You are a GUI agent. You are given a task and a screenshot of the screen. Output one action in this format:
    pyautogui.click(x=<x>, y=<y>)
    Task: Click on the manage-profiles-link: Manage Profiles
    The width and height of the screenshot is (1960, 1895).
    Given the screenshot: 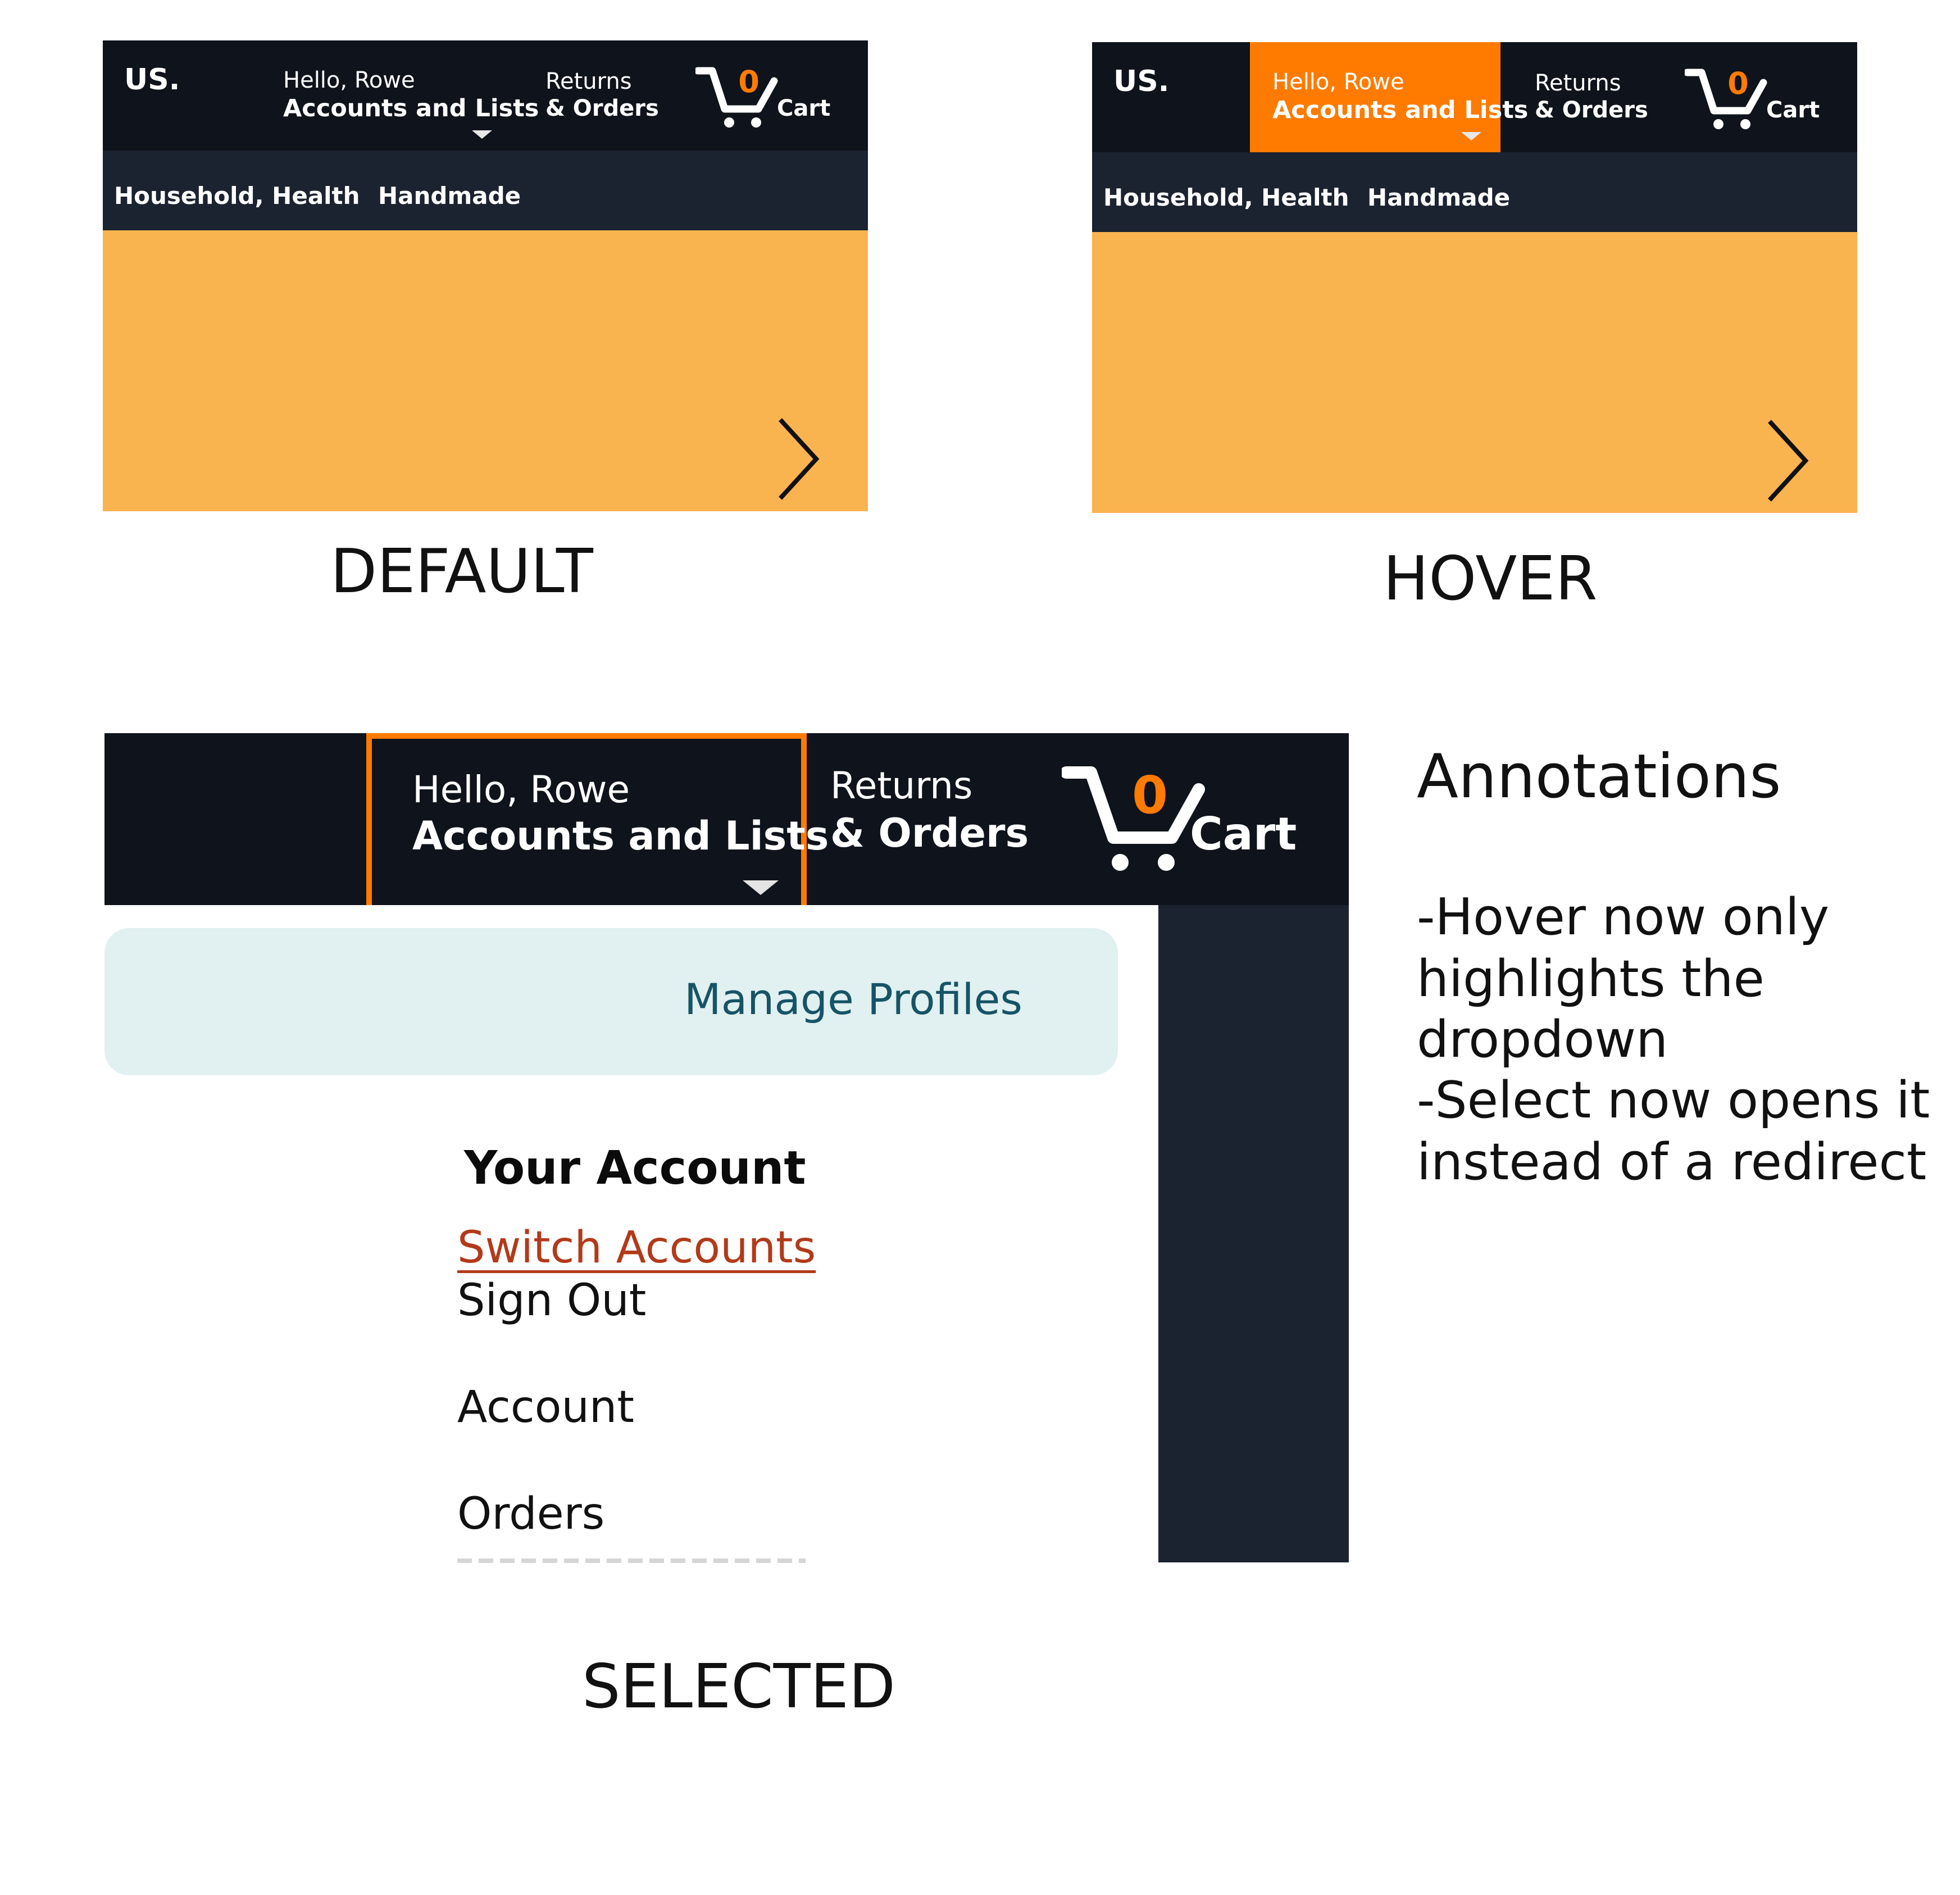 What is the action you would take?
    pyautogui.click(x=853, y=999)
    